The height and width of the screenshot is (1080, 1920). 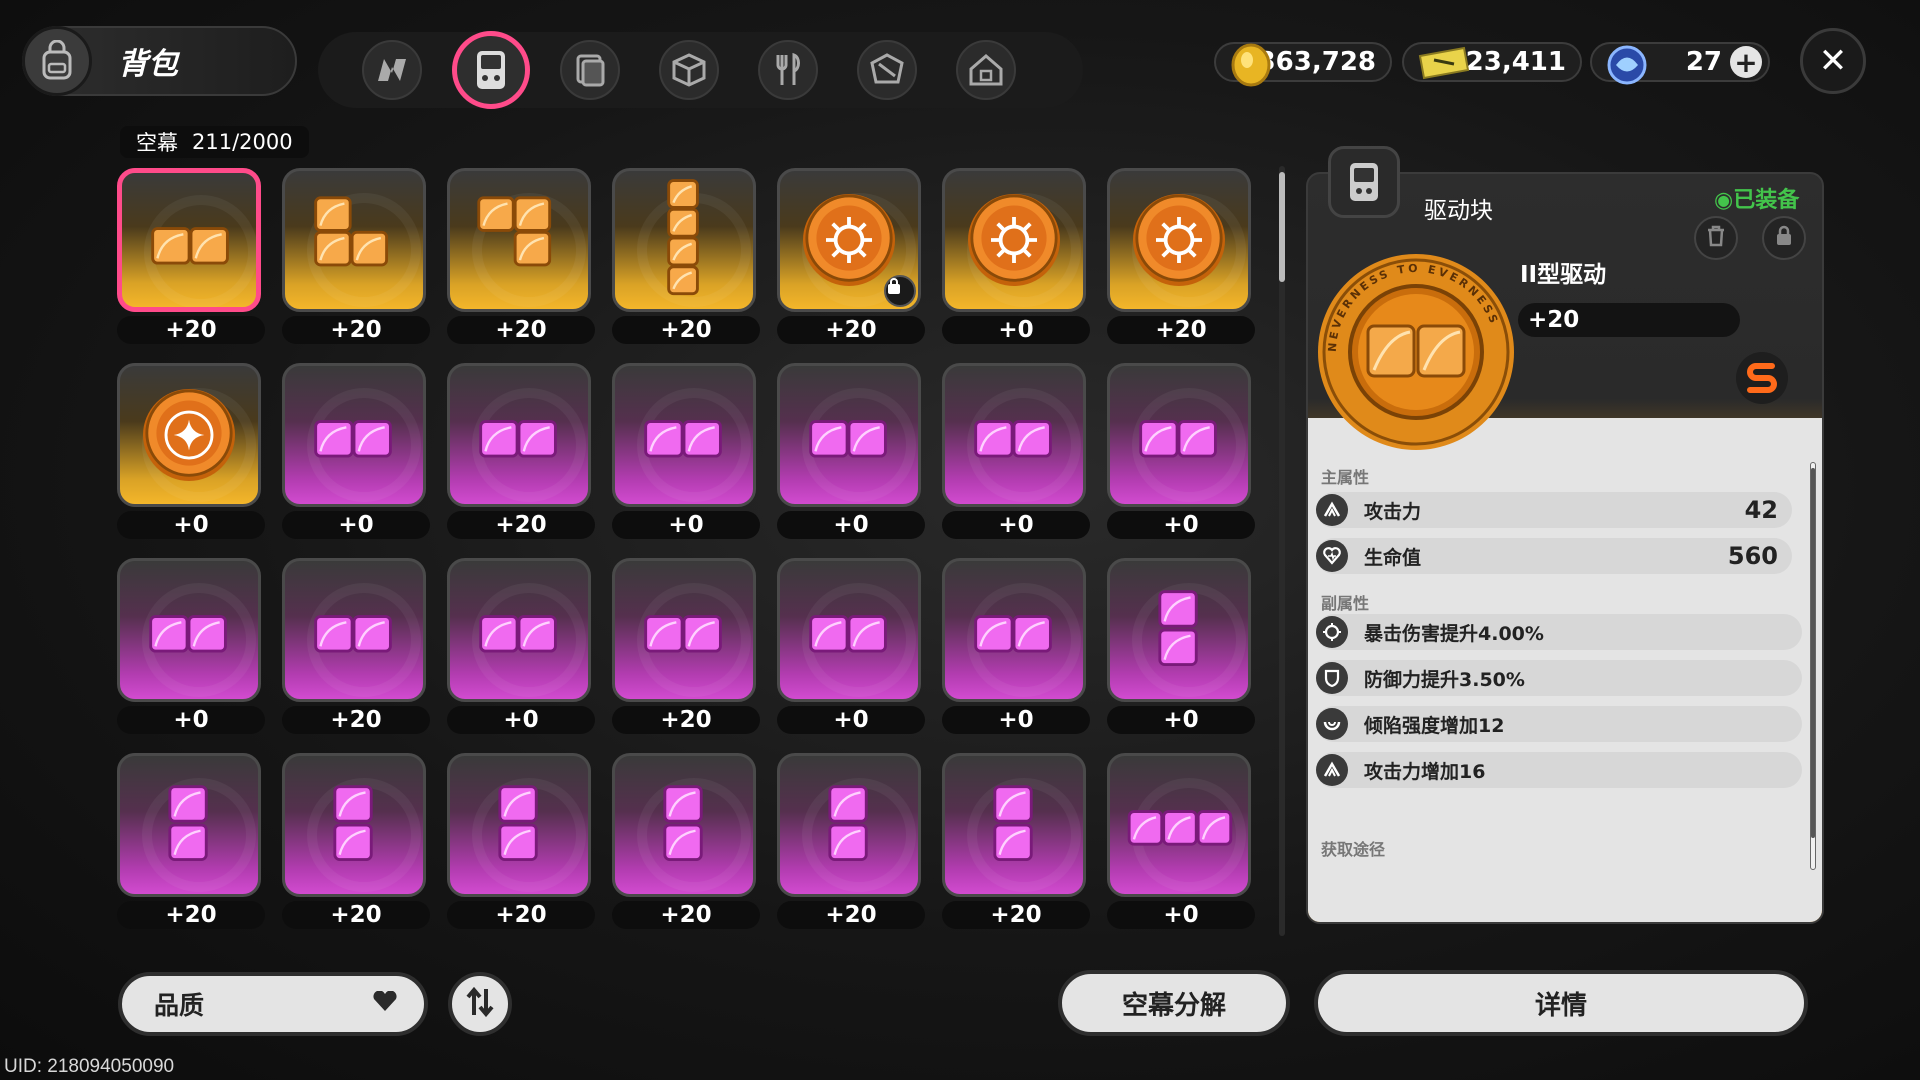 What do you see at coordinates (1393, 511) in the screenshot?
I see `main-stat-name: 攻击力` at bounding box center [1393, 511].